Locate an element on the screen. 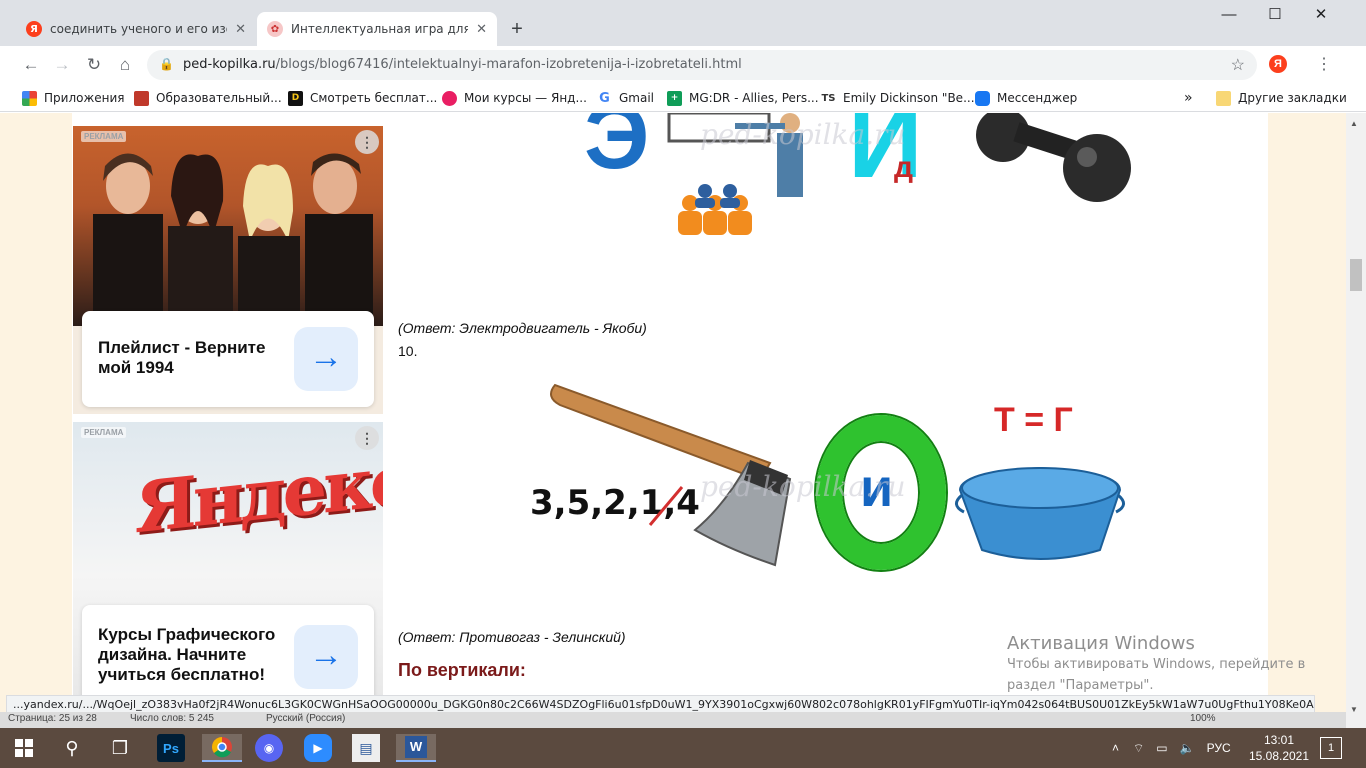  browser-menu-icon: ⋮ is located at coordinates (1324, 64).